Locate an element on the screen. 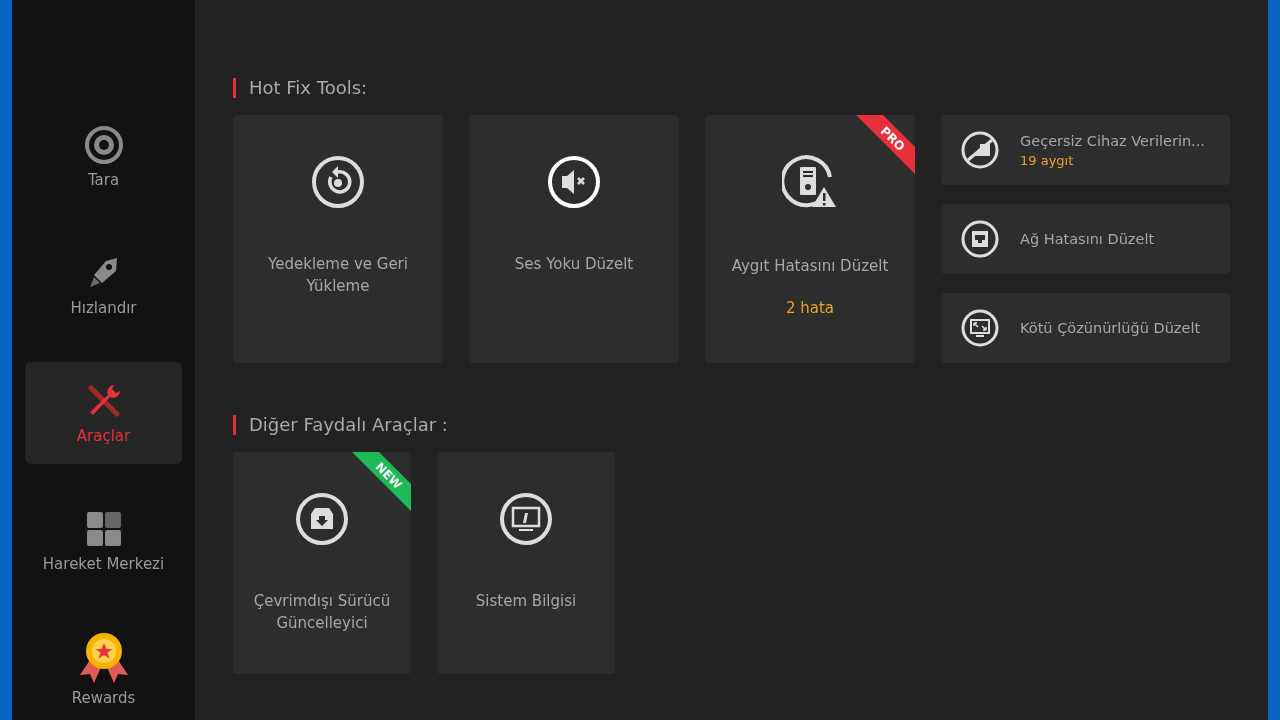 The height and width of the screenshot is (720, 1280). tool-tile: Sistem Bilgisi is located at coordinates (526, 563).